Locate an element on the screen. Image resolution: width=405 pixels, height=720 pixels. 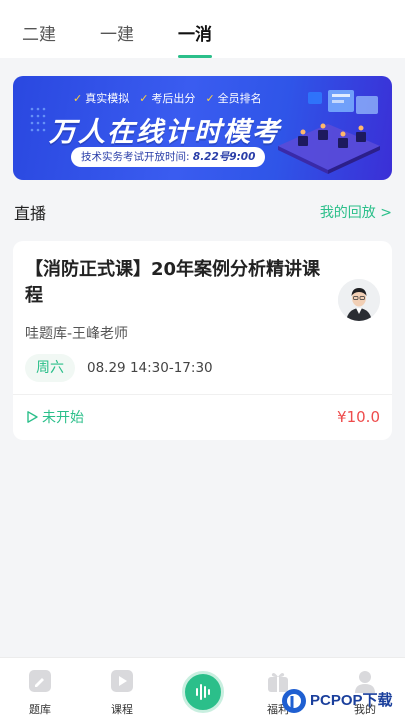
banner-time-pill: 技术实务考试开放时间: 8.22号9:00 is located at coordinates (168, 157).